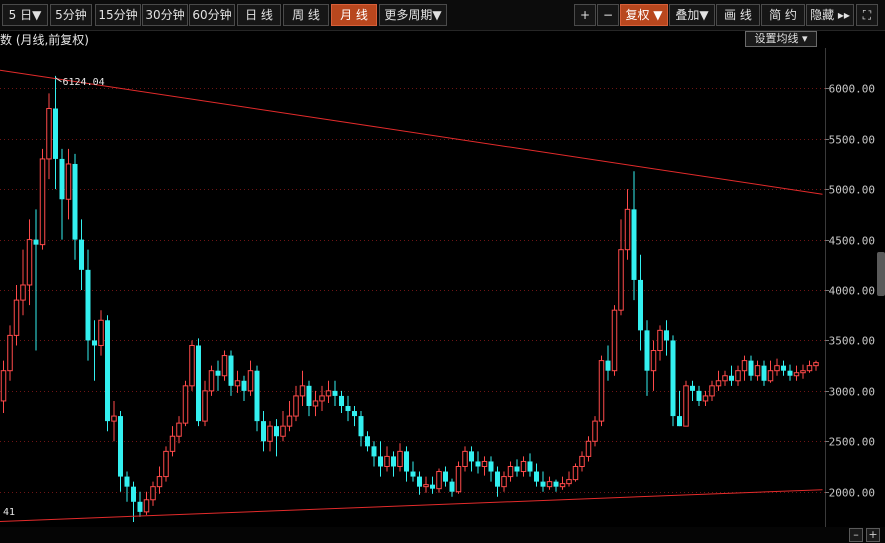 The height and width of the screenshot is (543, 885). What do you see at coordinates (585, 15) in the screenshot?
I see `zoom-plus-button: +` at bounding box center [585, 15].